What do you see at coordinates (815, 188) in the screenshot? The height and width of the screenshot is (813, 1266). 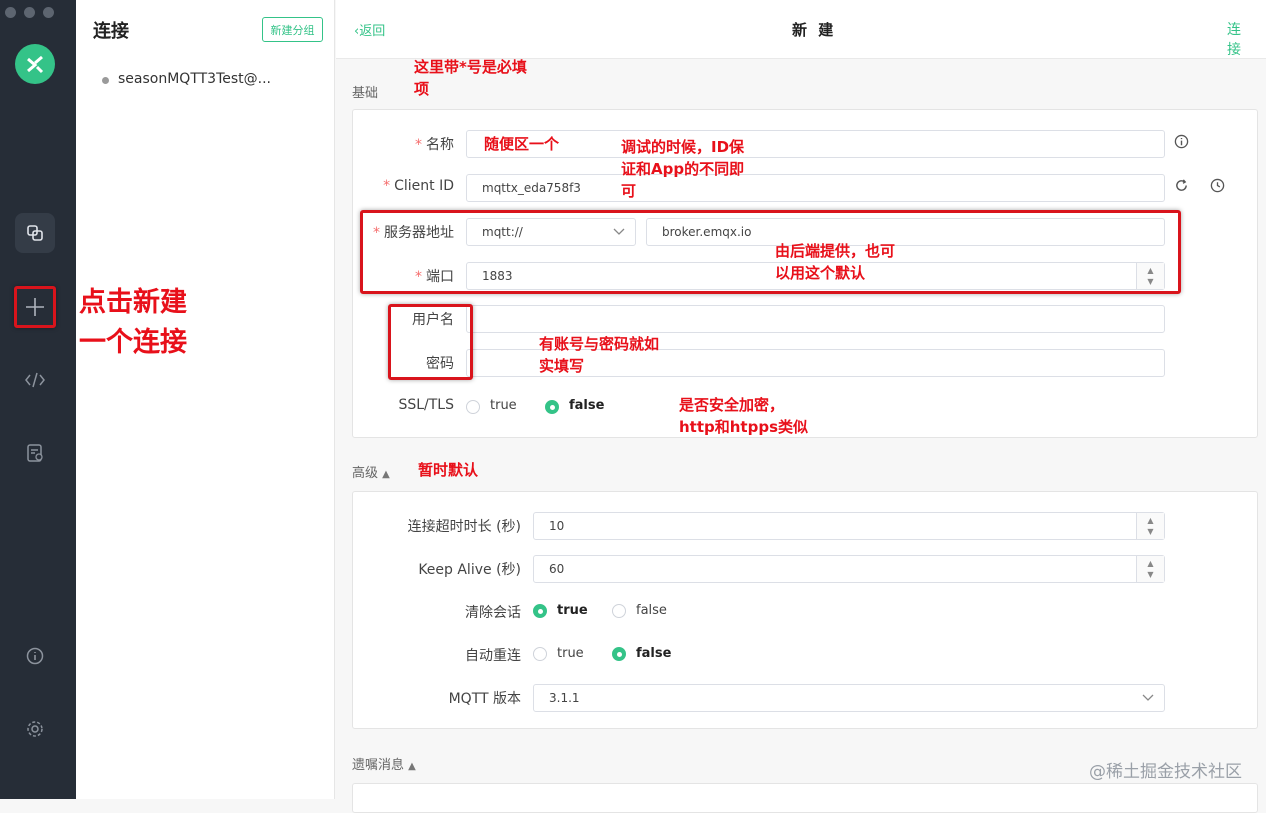 I see `client-id-input: mqttx_eda758f3` at bounding box center [815, 188].